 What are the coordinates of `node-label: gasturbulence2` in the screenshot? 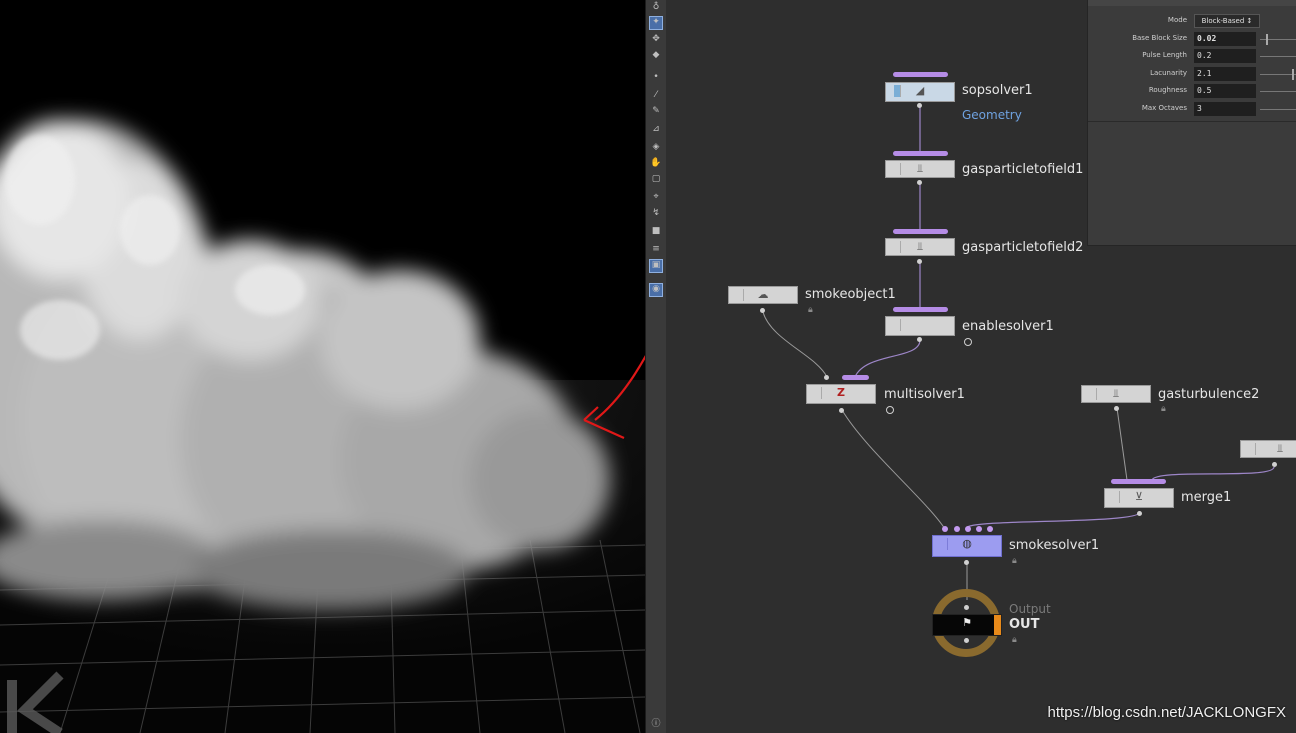 It's located at (1209, 394).